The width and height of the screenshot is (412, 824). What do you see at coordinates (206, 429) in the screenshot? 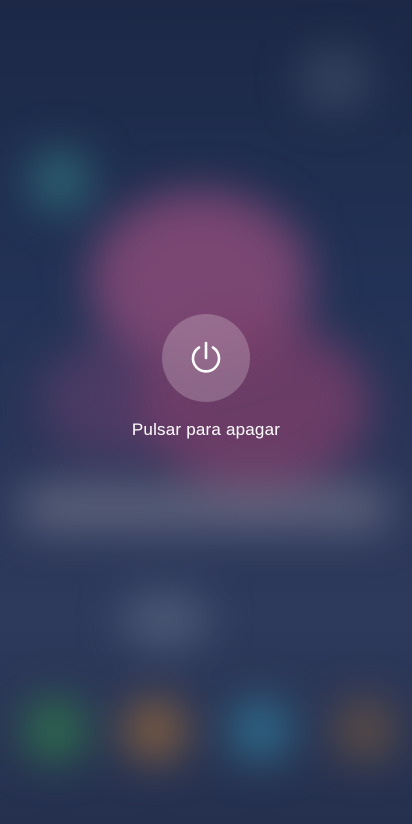
I see `power-off-label: Pulsar para apagar` at bounding box center [206, 429].